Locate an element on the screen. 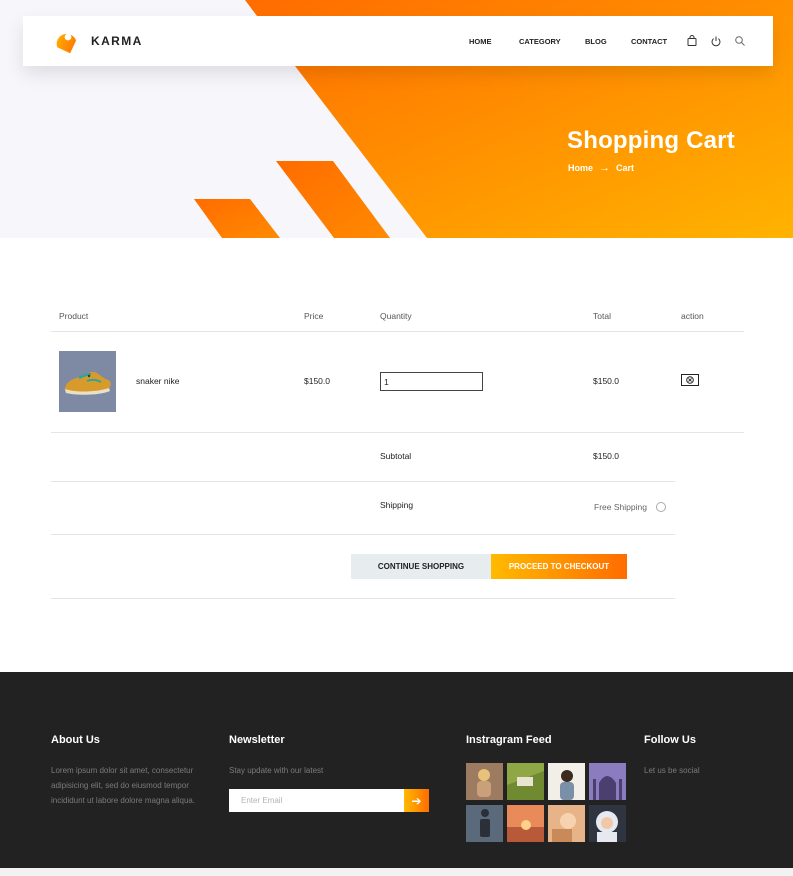 The image size is (793, 876). subscribe-button: ➔ is located at coordinates (416, 800).